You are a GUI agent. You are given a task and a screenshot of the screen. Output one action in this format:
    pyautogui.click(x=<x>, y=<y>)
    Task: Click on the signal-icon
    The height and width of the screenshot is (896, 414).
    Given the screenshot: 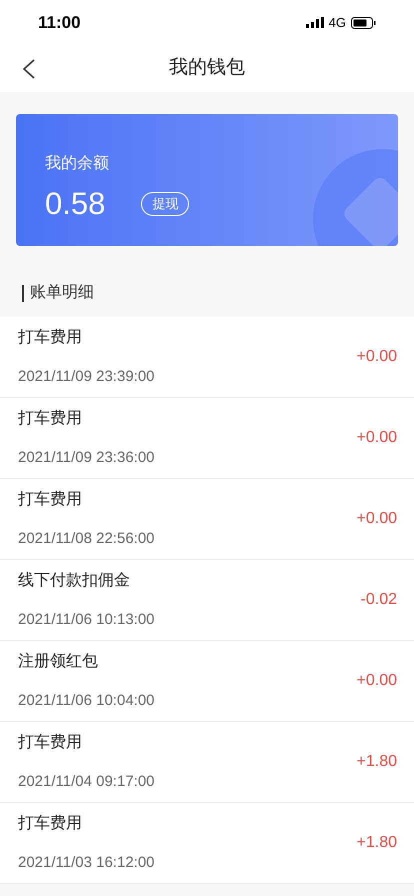 What is the action you would take?
    pyautogui.click(x=315, y=22)
    